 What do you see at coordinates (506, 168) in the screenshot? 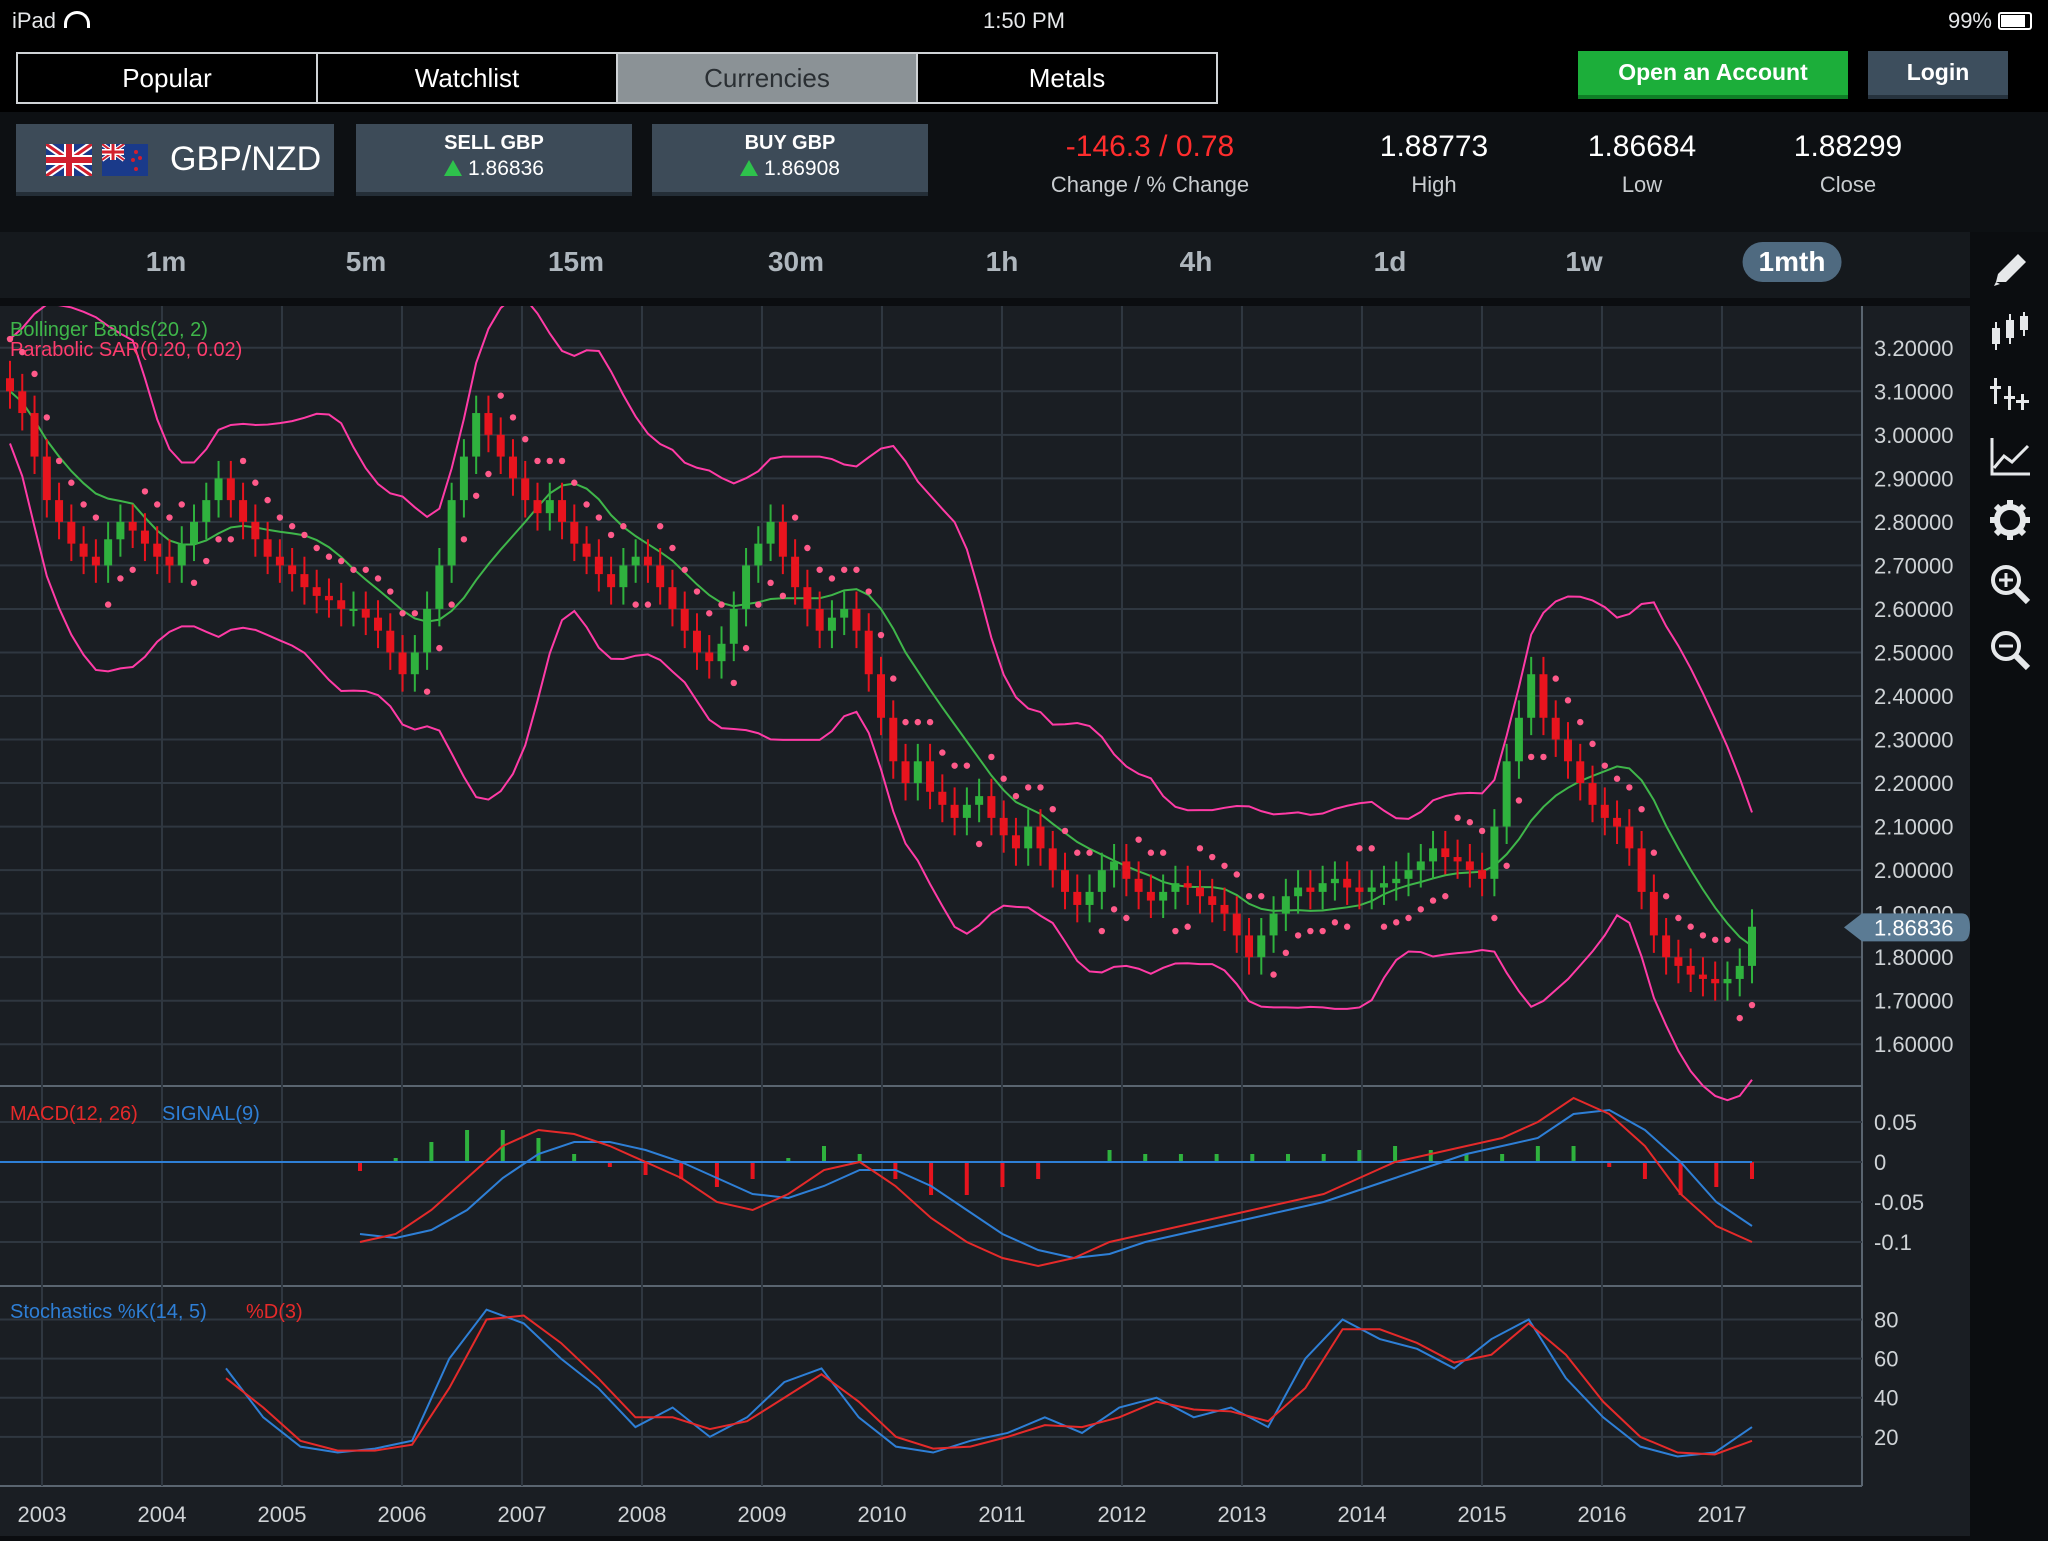
I see `sell-price: 1.86836` at bounding box center [506, 168].